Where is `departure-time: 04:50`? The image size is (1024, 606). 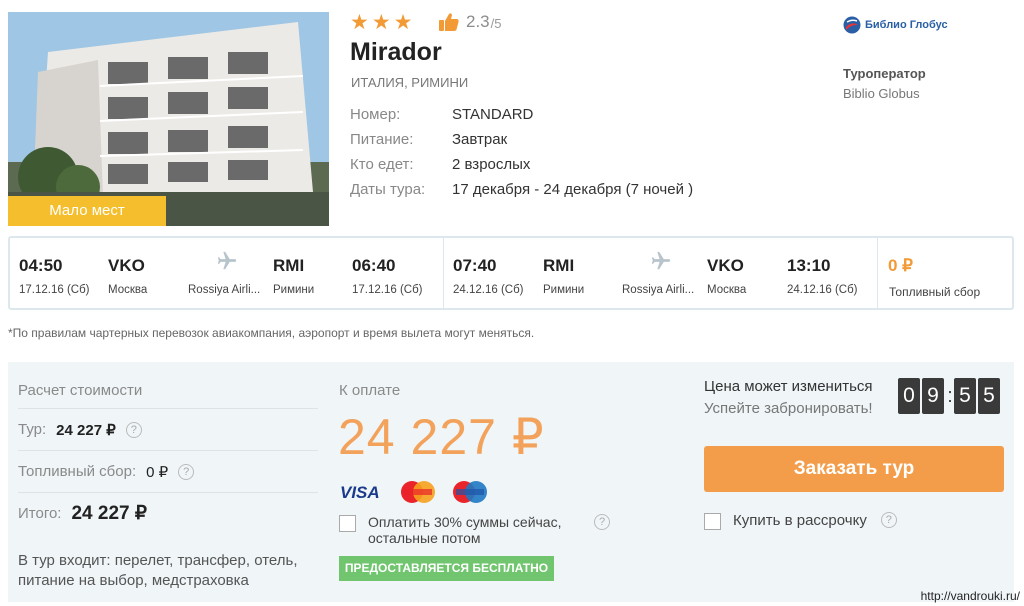 departure-time: 04:50 is located at coordinates (41, 265).